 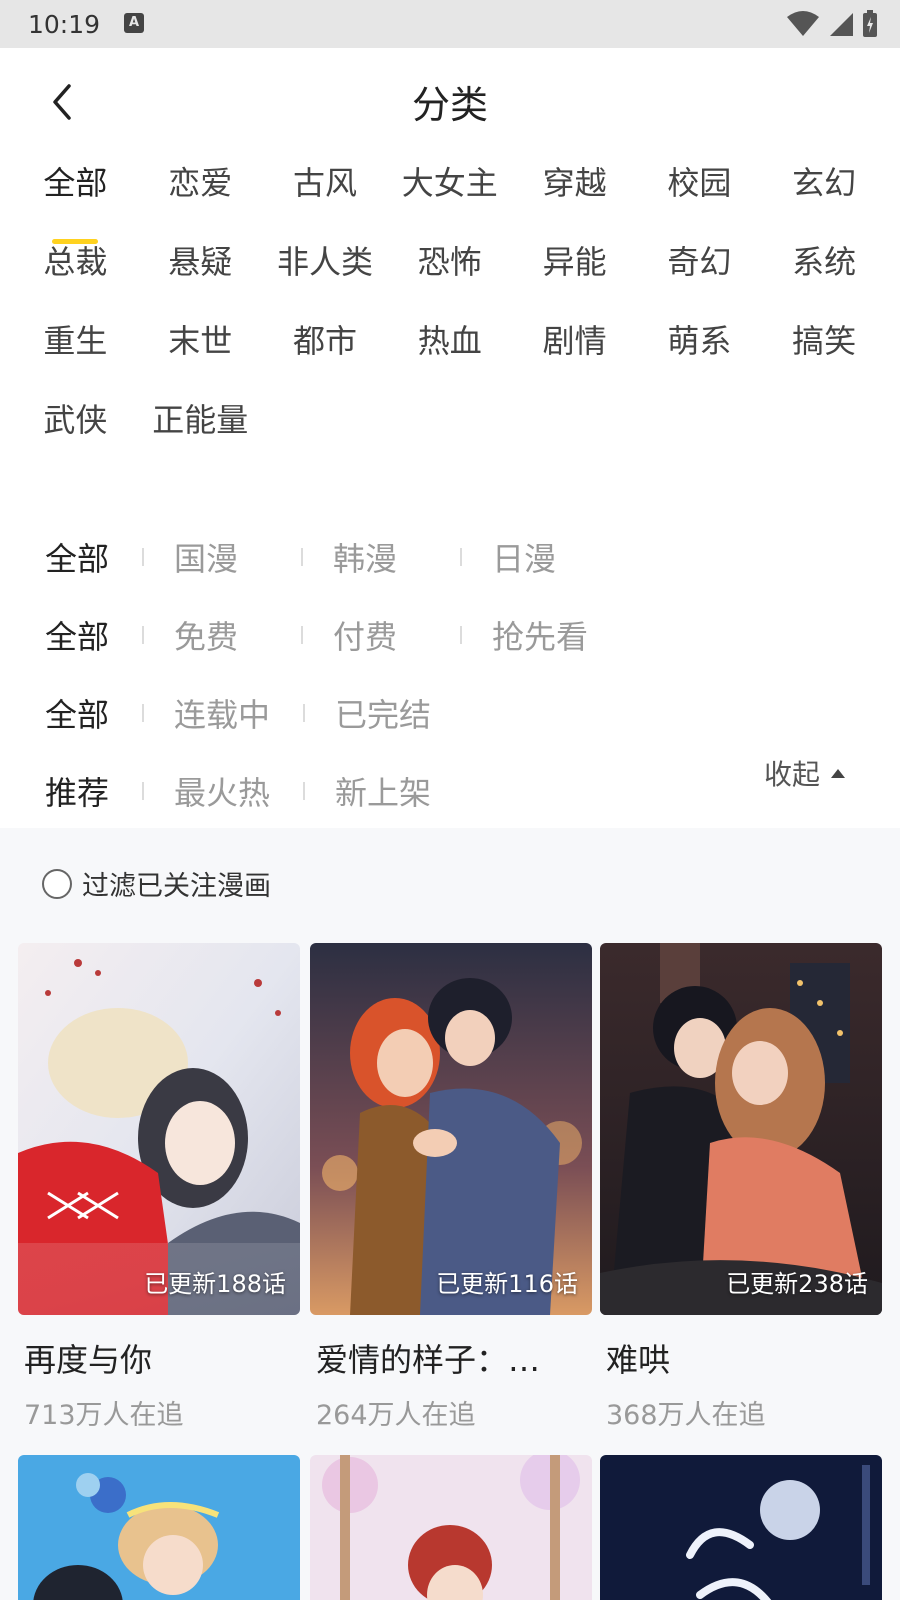 I want to click on filter-followed-label: 过滤已关注漫画, so click(x=176, y=886).